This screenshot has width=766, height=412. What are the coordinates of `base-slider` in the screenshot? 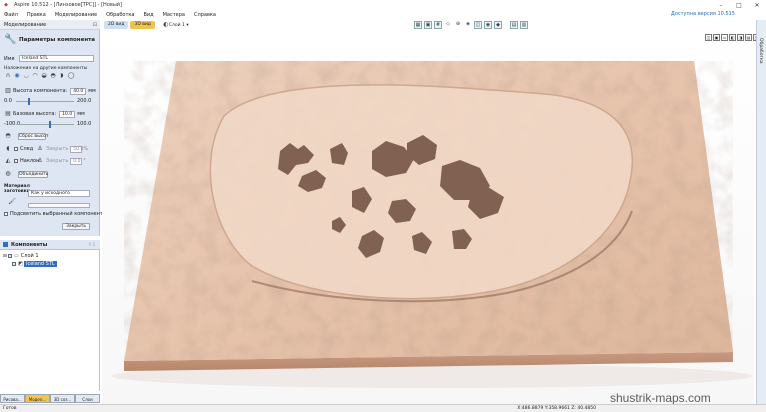 It's located at (46, 124).